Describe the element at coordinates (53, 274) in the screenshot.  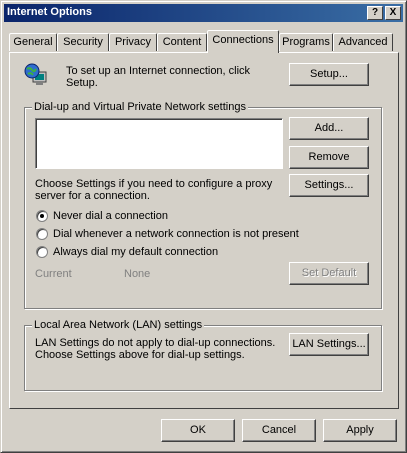
I see `current-label: Current` at that location.